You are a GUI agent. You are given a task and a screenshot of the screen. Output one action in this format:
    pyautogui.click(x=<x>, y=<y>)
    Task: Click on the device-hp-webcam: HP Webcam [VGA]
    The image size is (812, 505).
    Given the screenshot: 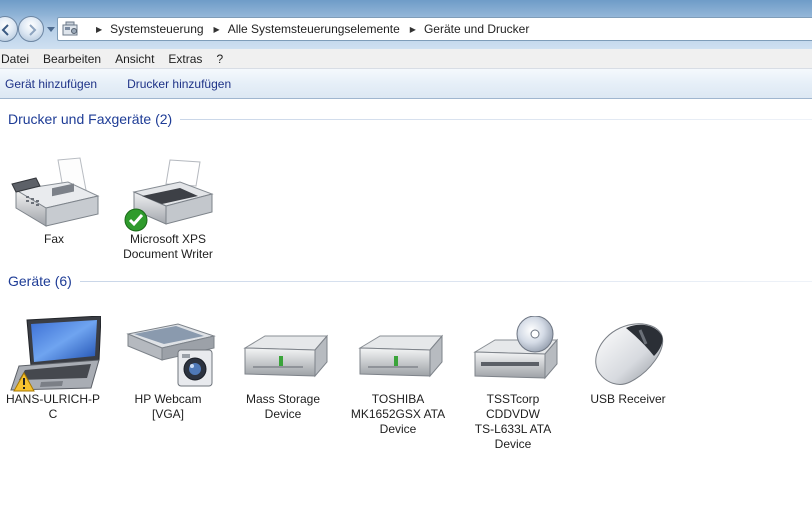 What is the action you would take?
    pyautogui.click(x=168, y=369)
    